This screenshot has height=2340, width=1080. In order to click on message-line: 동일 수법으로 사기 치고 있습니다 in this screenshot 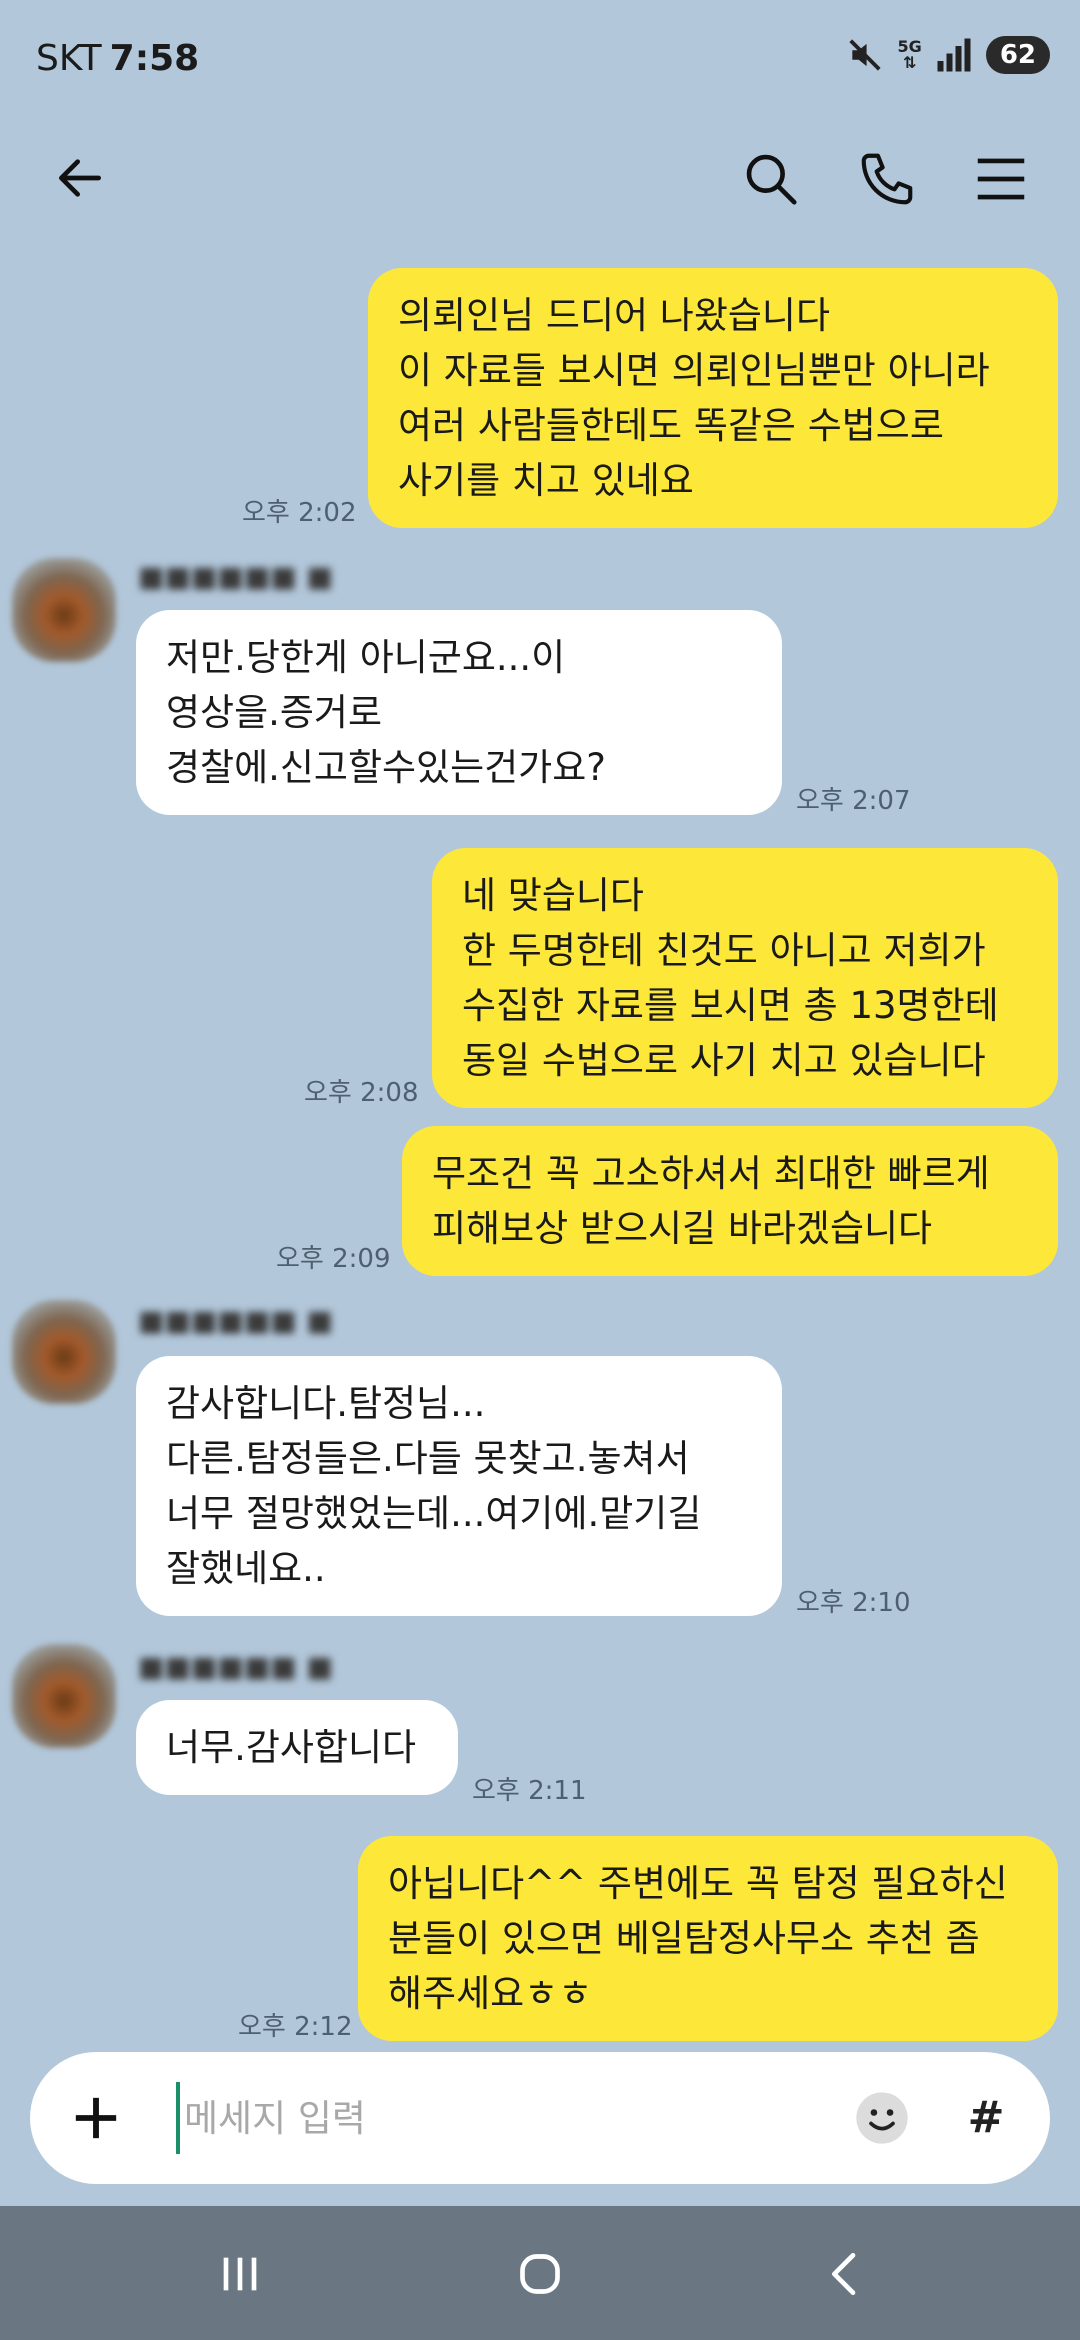, I will do `click(724, 1060)`.